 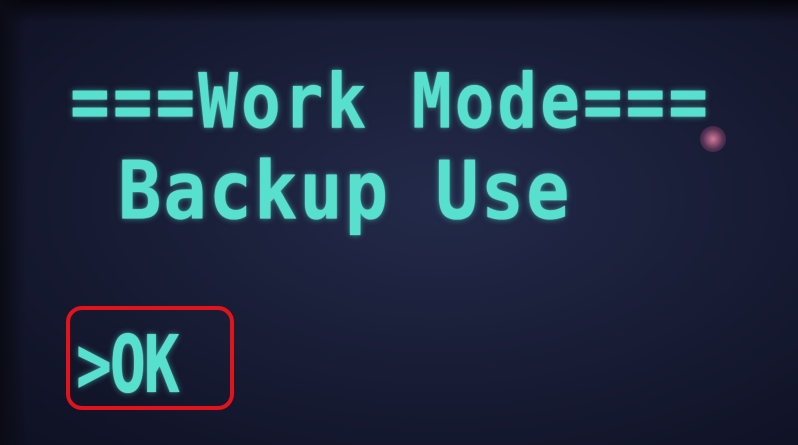 What do you see at coordinates (345, 190) in the screenshot?
I see `work-mode-value: Backup Use` at bounding box center [345, 190].